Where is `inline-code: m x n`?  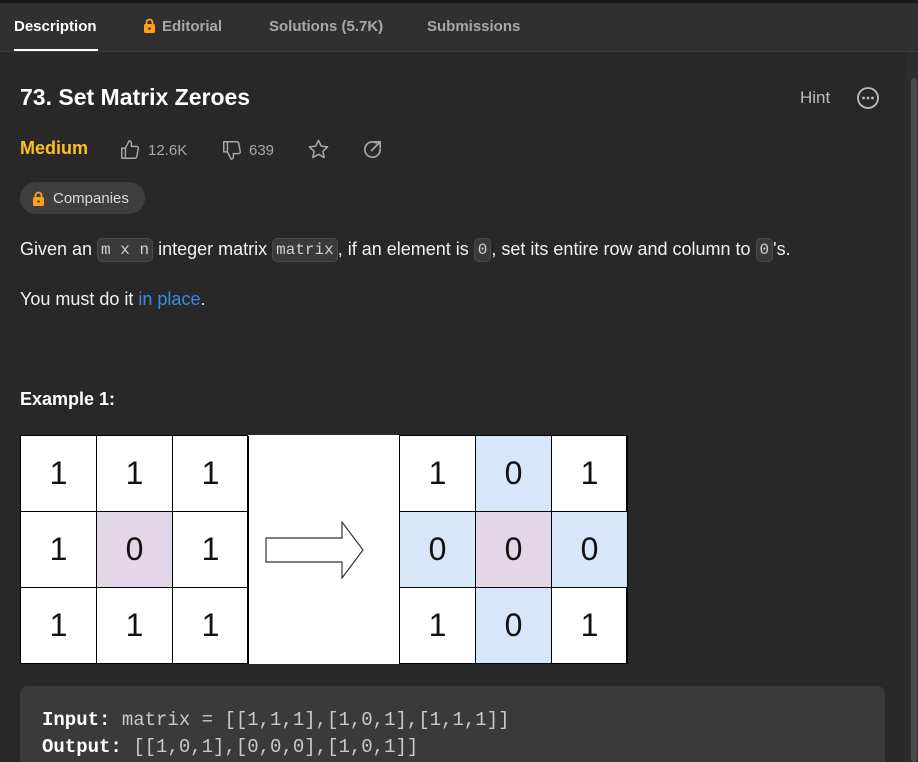
inline-code: m x n is located at coordinates (125, 250).